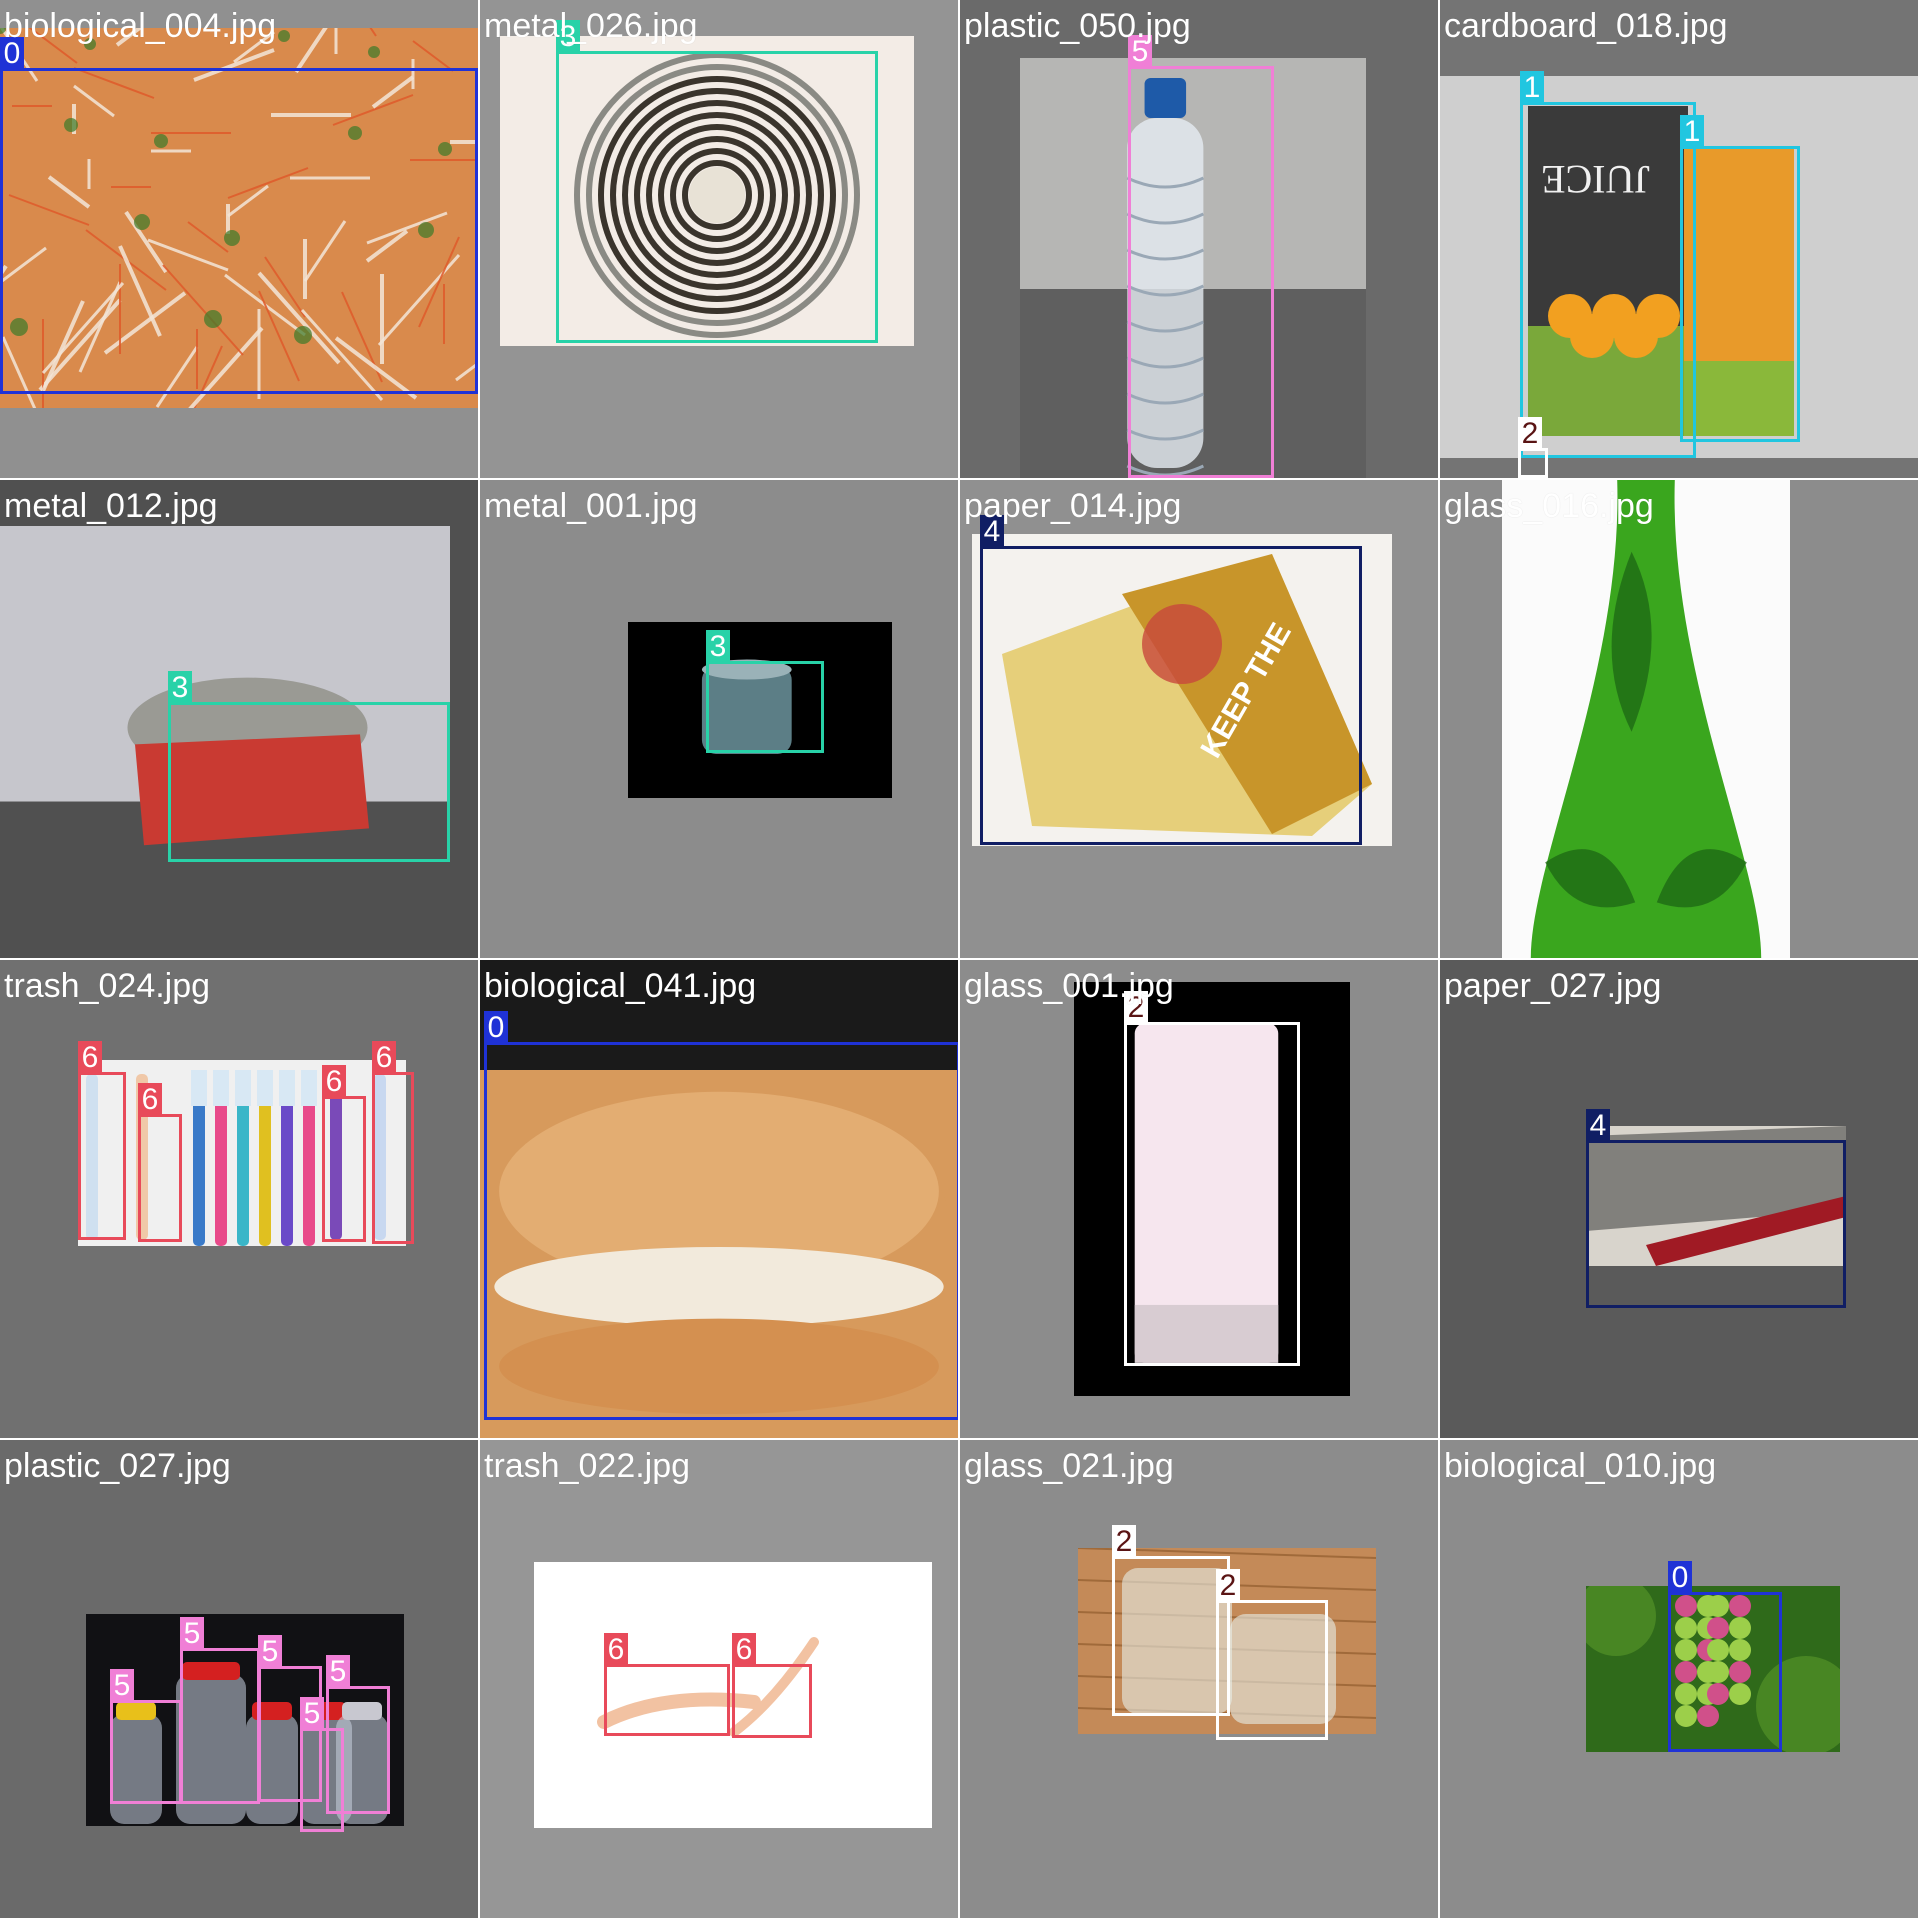 The width and height of the screenshot is (1920, 1920). I want to click on image-filename-caption: glass_001.jpg, so click(1069, 986).